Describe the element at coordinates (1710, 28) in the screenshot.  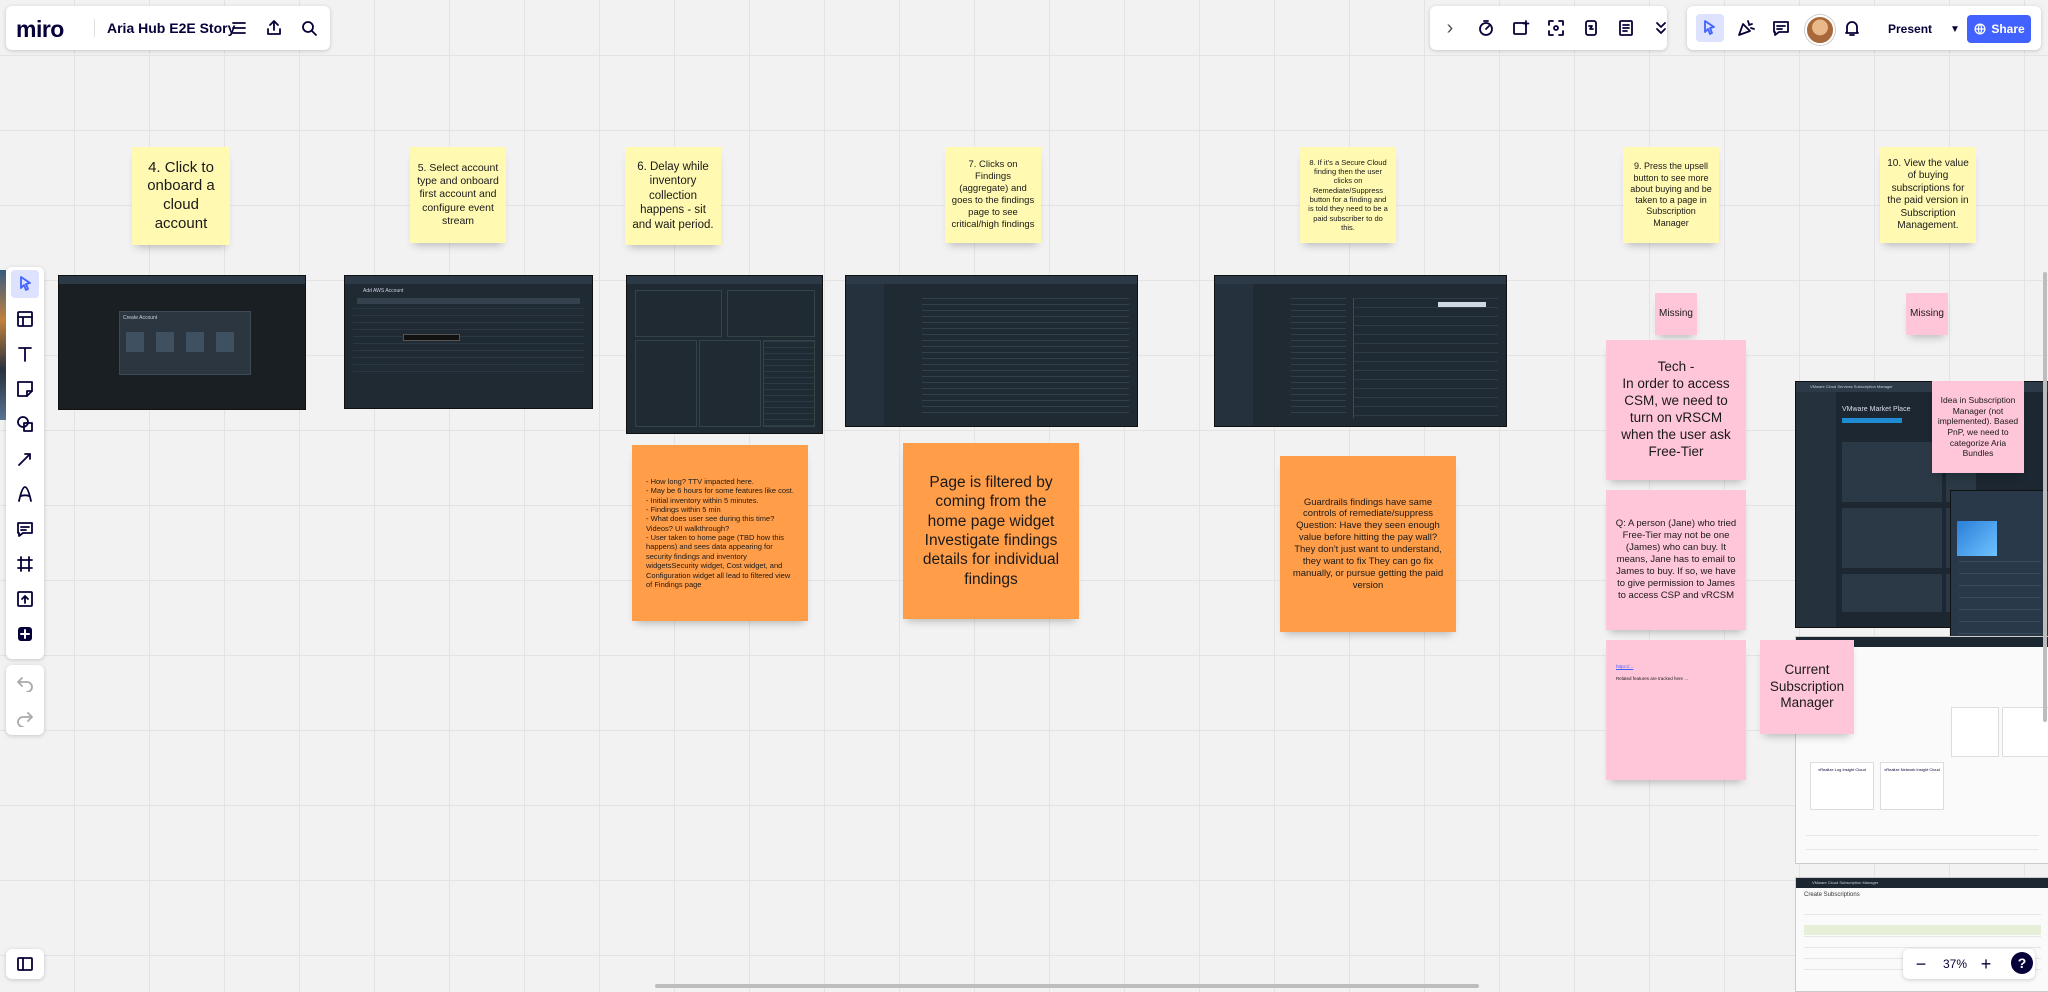
I see `cursor-share-icon` at that location.